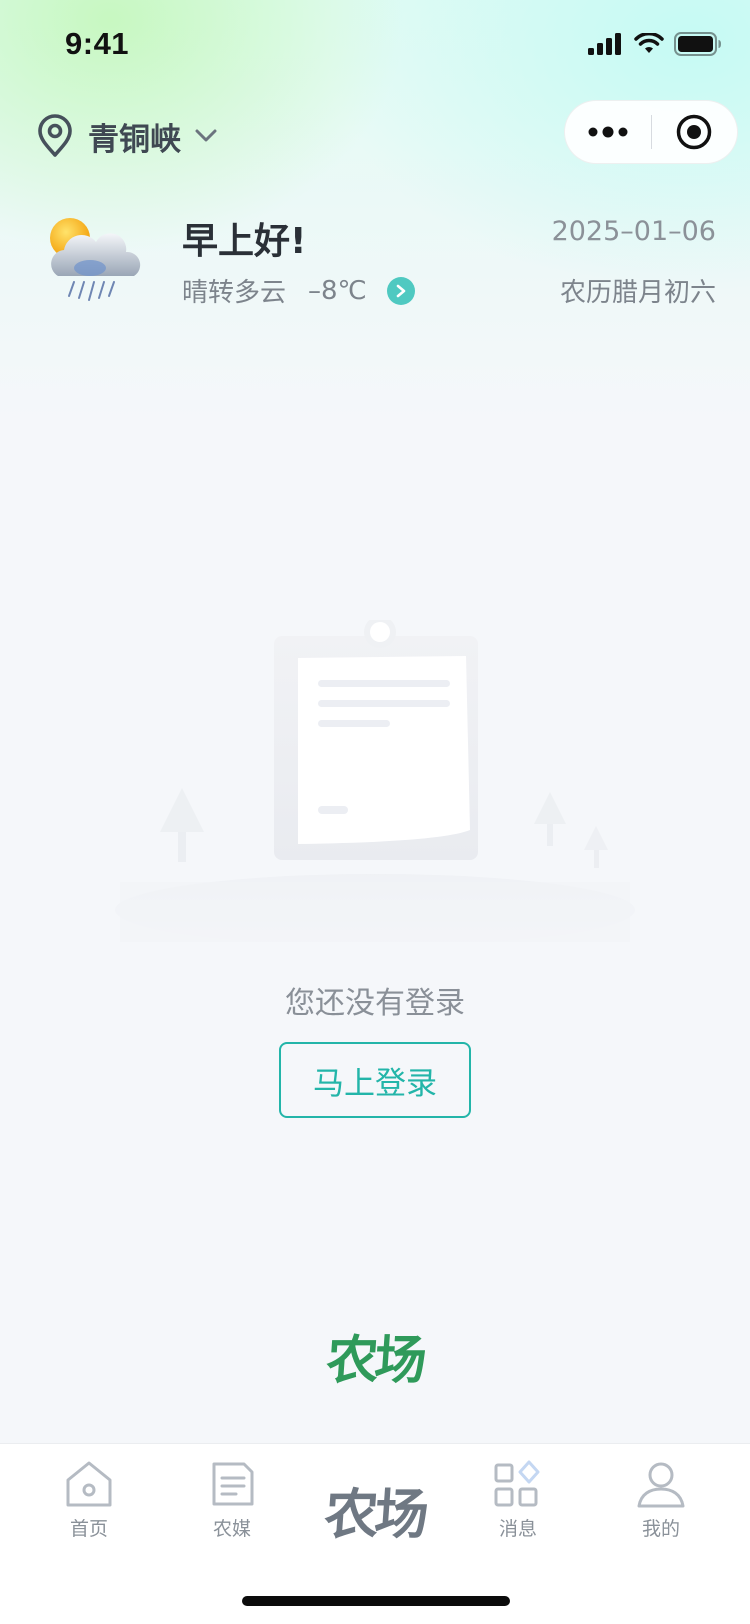  I want to click on grid-icon, so click(517, 1483).